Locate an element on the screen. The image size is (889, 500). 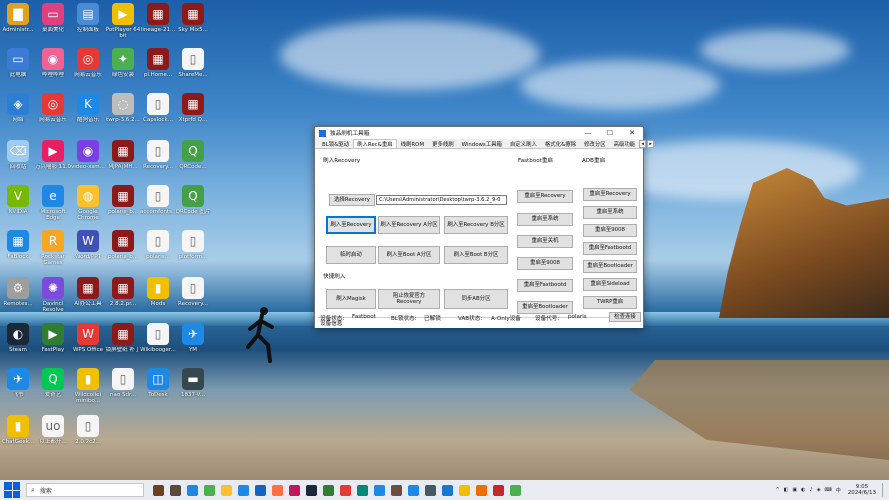
desktop-icon: ▶ FastPlay is located at coordinates (53, 346).